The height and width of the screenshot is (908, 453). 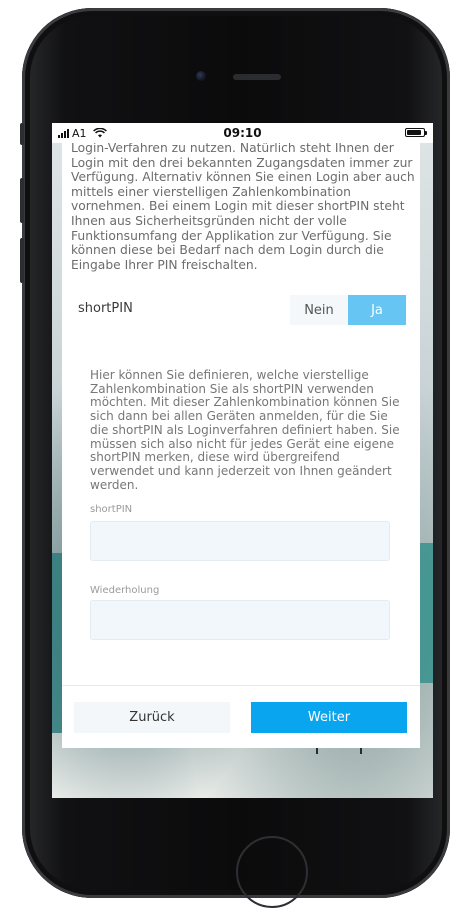 I want to click on back-button: Zurück, so click(x=152, y=717).